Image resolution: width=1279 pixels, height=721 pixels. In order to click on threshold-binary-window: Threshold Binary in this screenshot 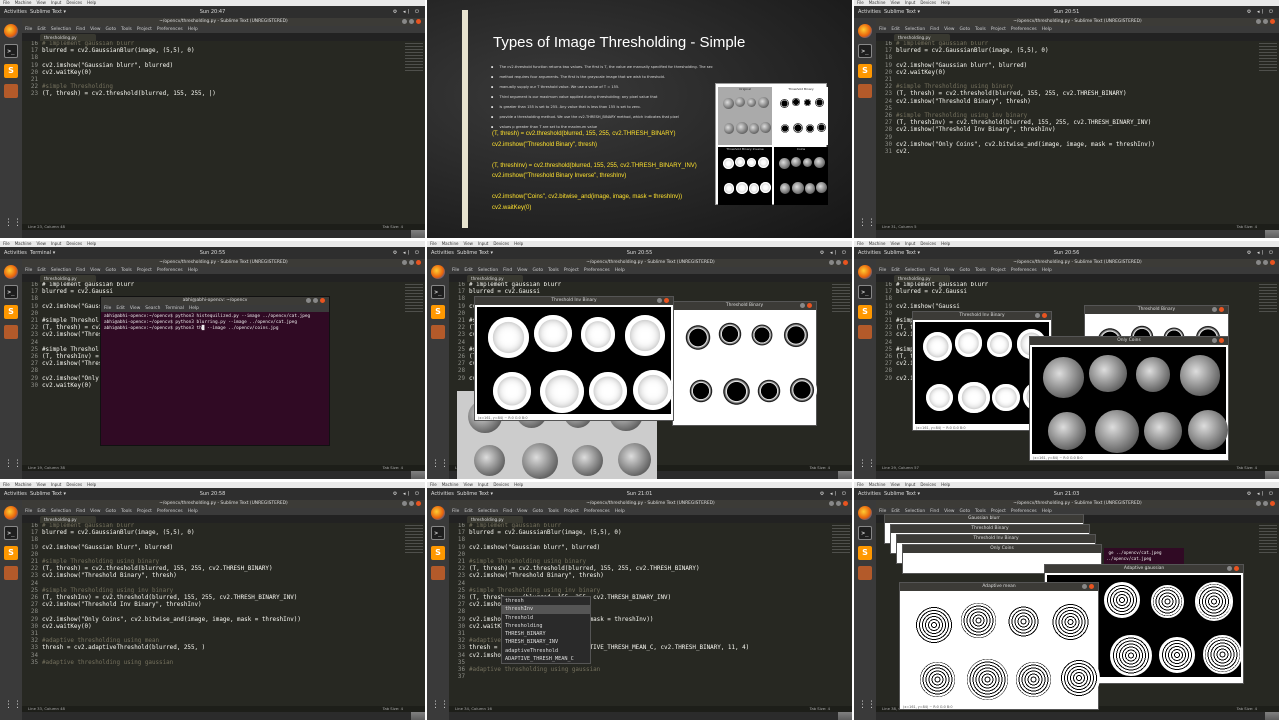, I will do `click(745, 363)`.